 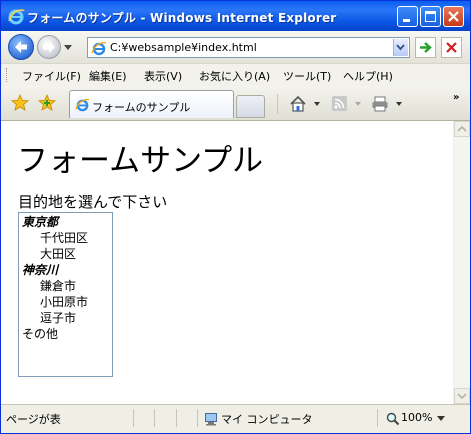 I want to click on feeds-dropdown-arrow, so click(x=358, y=104).